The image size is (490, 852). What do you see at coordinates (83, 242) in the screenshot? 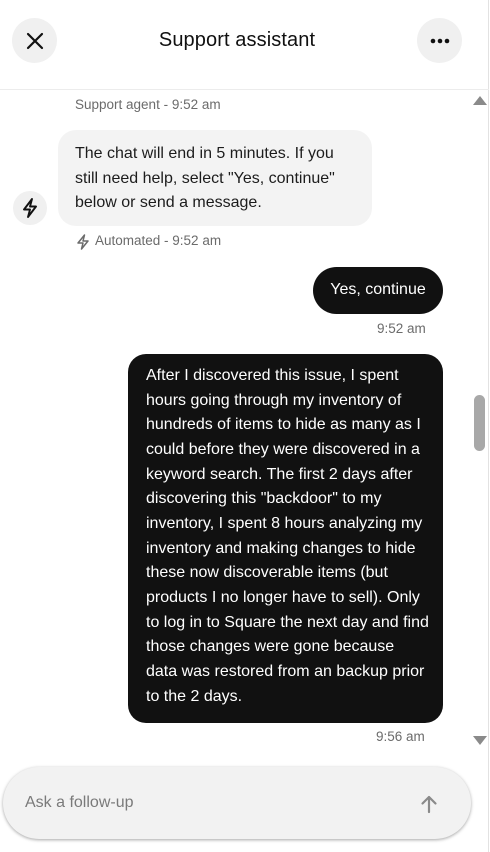
I see `automated-lightning-icon` at bounding box center [83, 242].